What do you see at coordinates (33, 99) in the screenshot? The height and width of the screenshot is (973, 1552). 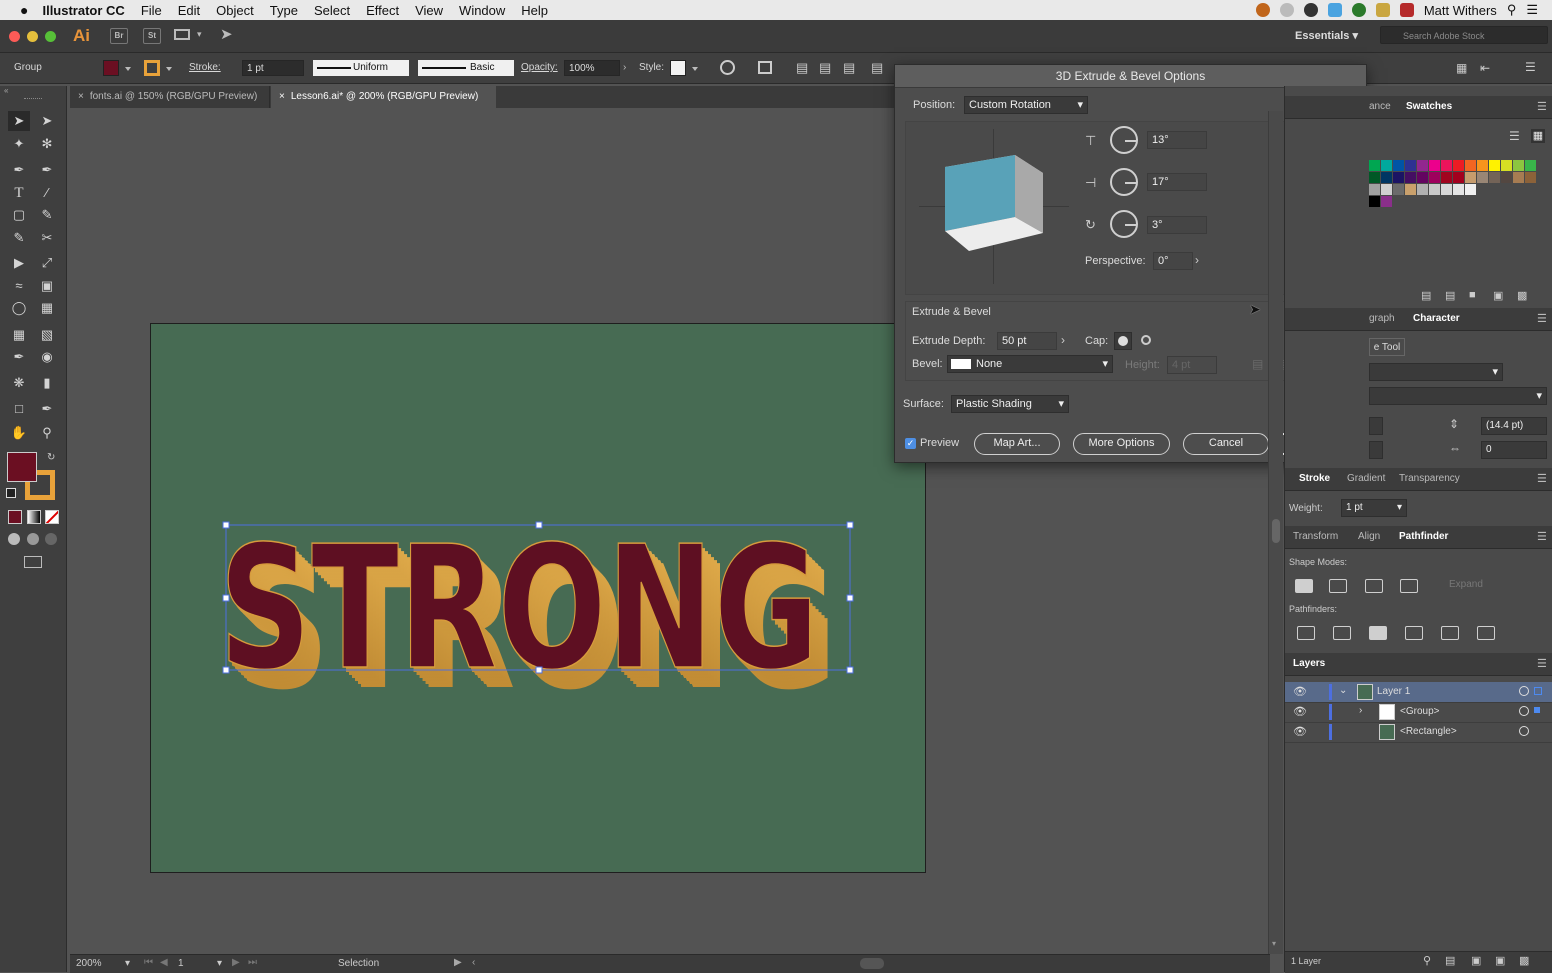 I see `grip` at bounding box center [33, 99].